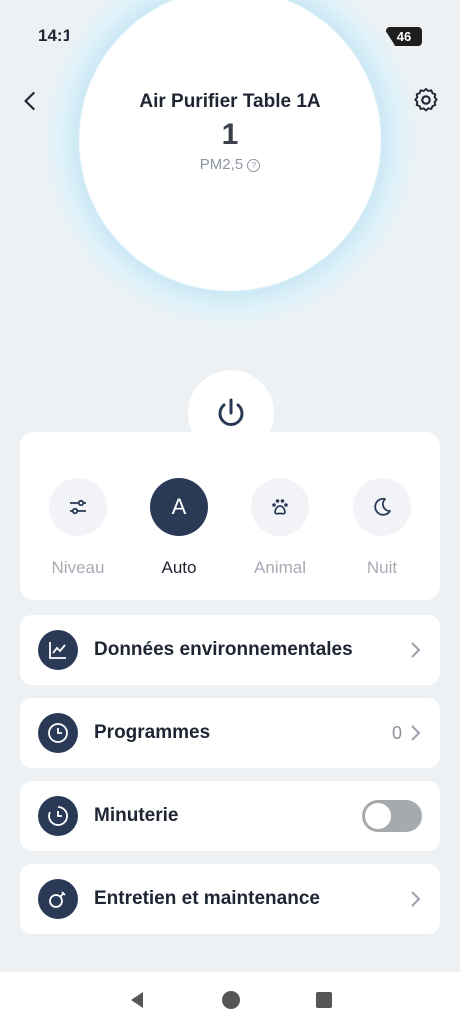 Image resolution: width=460 pixels, height=1027 pixels. Describe the element at coordinates (230, 733) in the screenshot. I see `schedules-row: Programmes 0` at that location.